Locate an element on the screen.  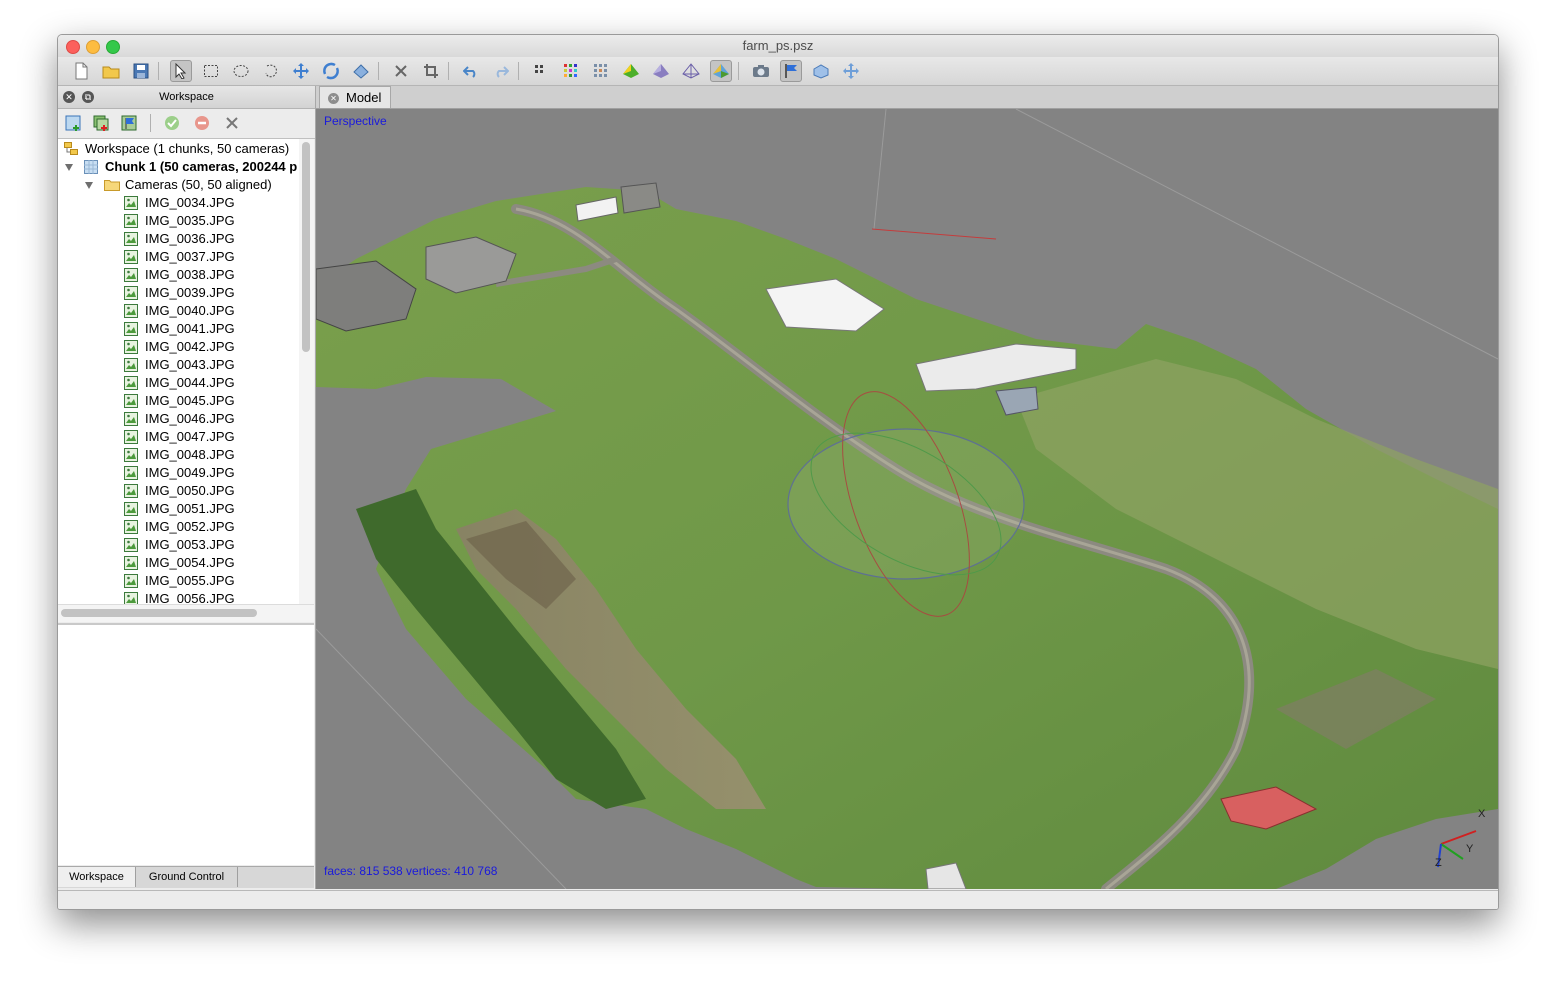
add-chunk-icon is located at coordinates (73, 123).